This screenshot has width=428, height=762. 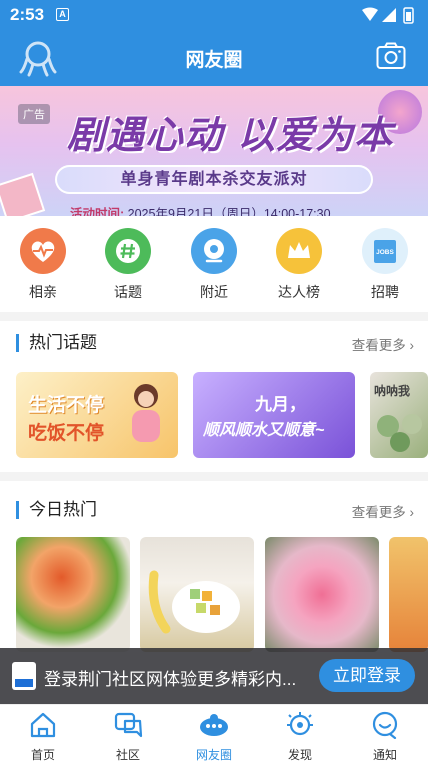 What do you see at coordinates (128, 725) in the screenshot?
I see `community-icon` at bounding box center [128, 725].